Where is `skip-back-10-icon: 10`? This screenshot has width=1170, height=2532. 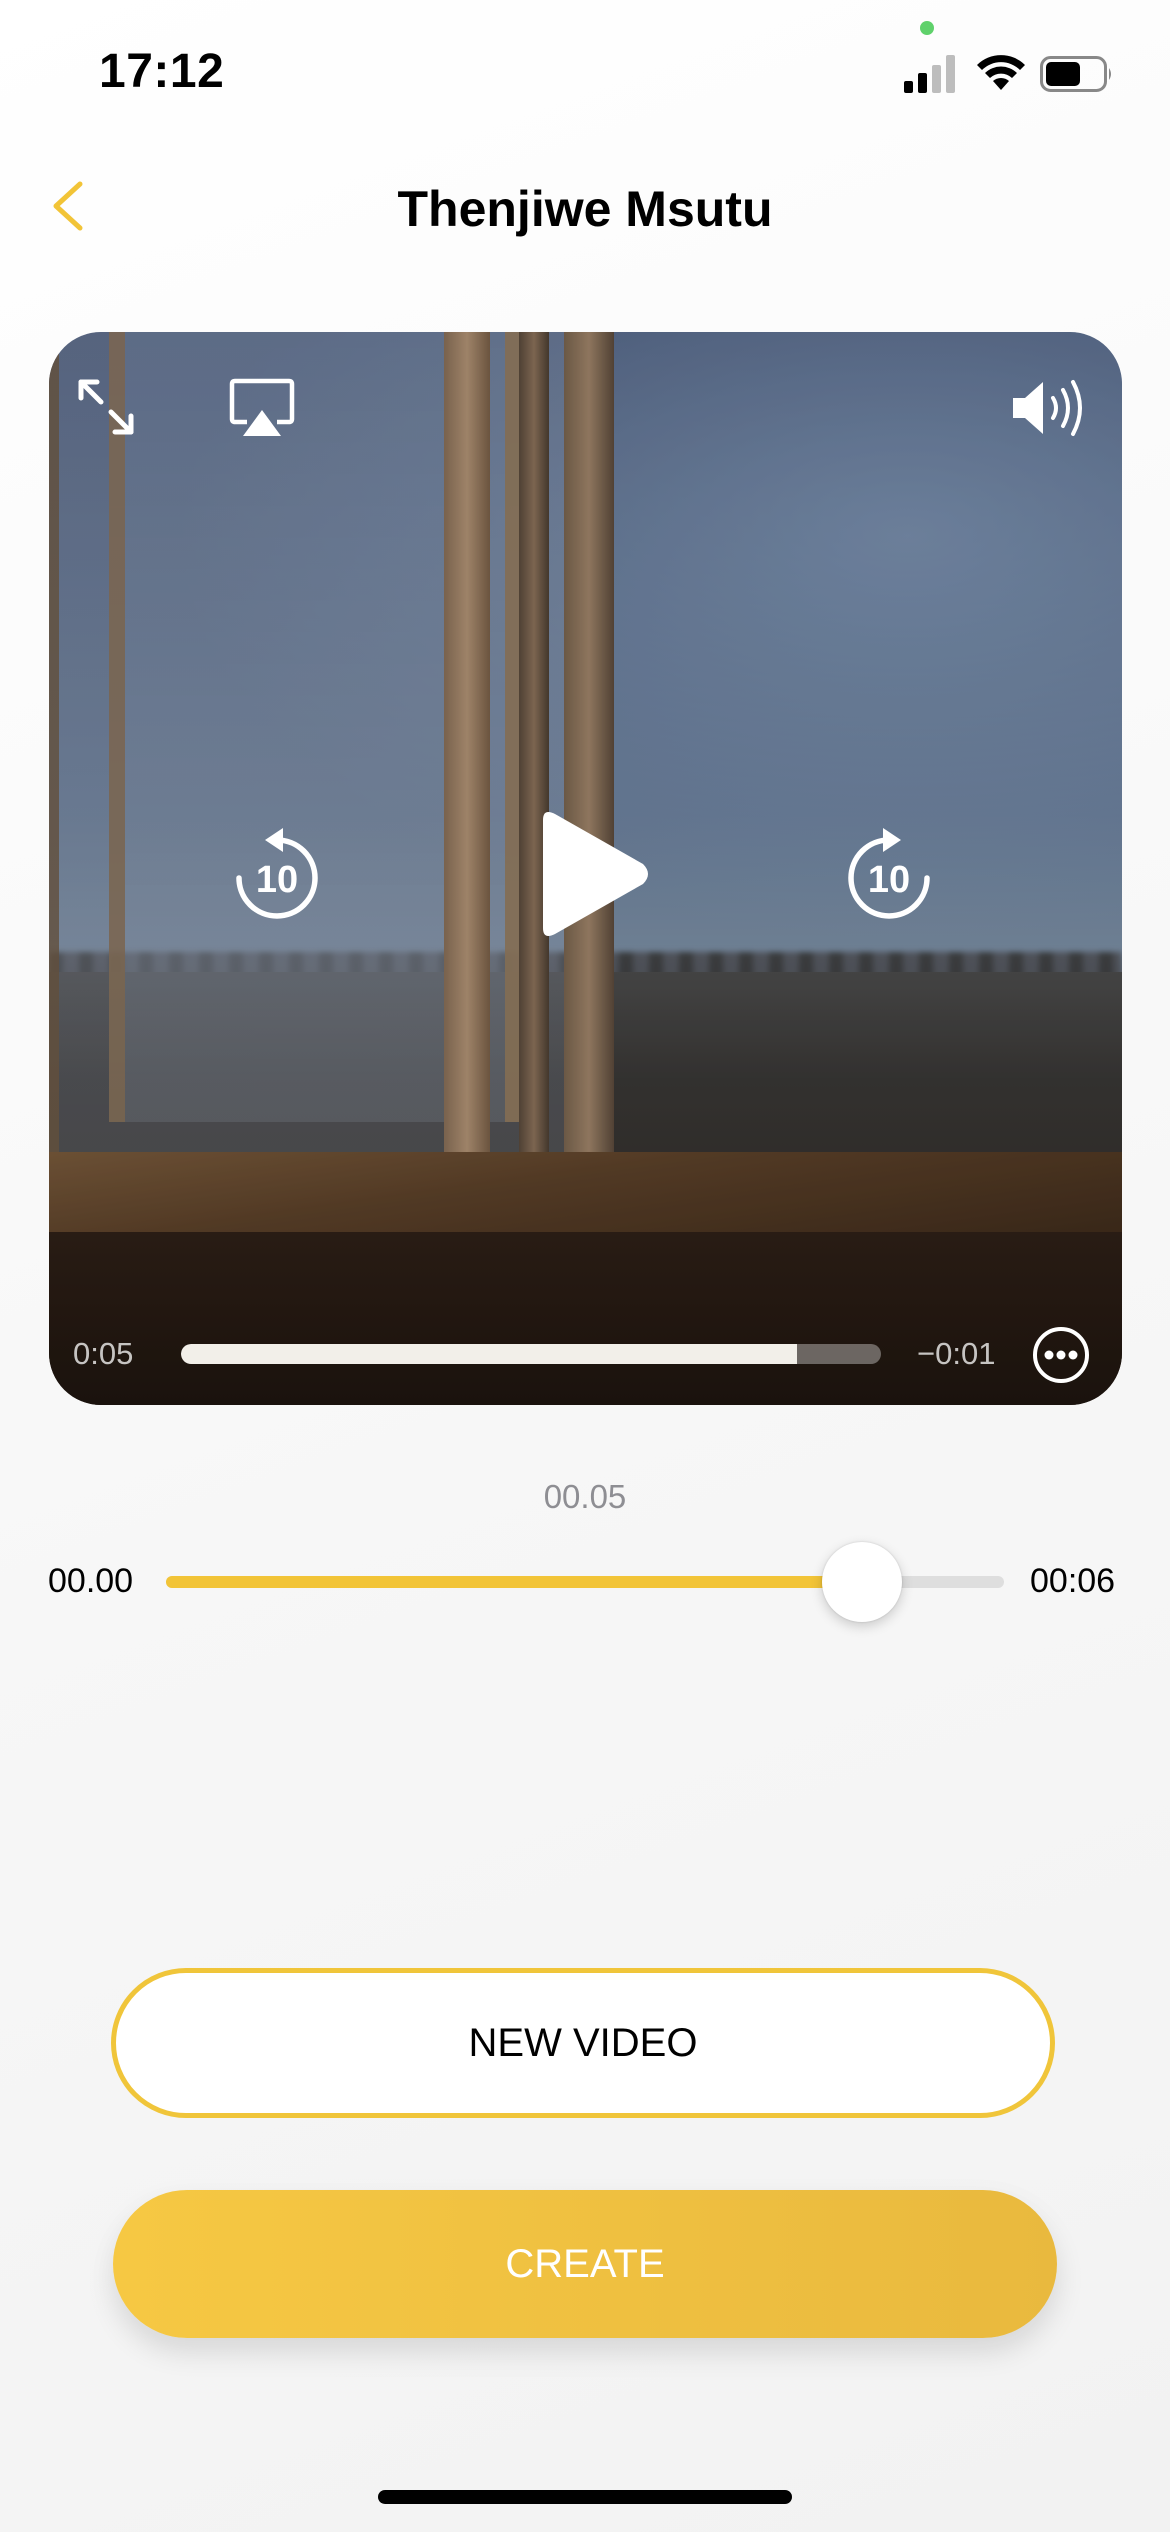 skip-back-10-icon: 10 is located at coordinates (277, 873).